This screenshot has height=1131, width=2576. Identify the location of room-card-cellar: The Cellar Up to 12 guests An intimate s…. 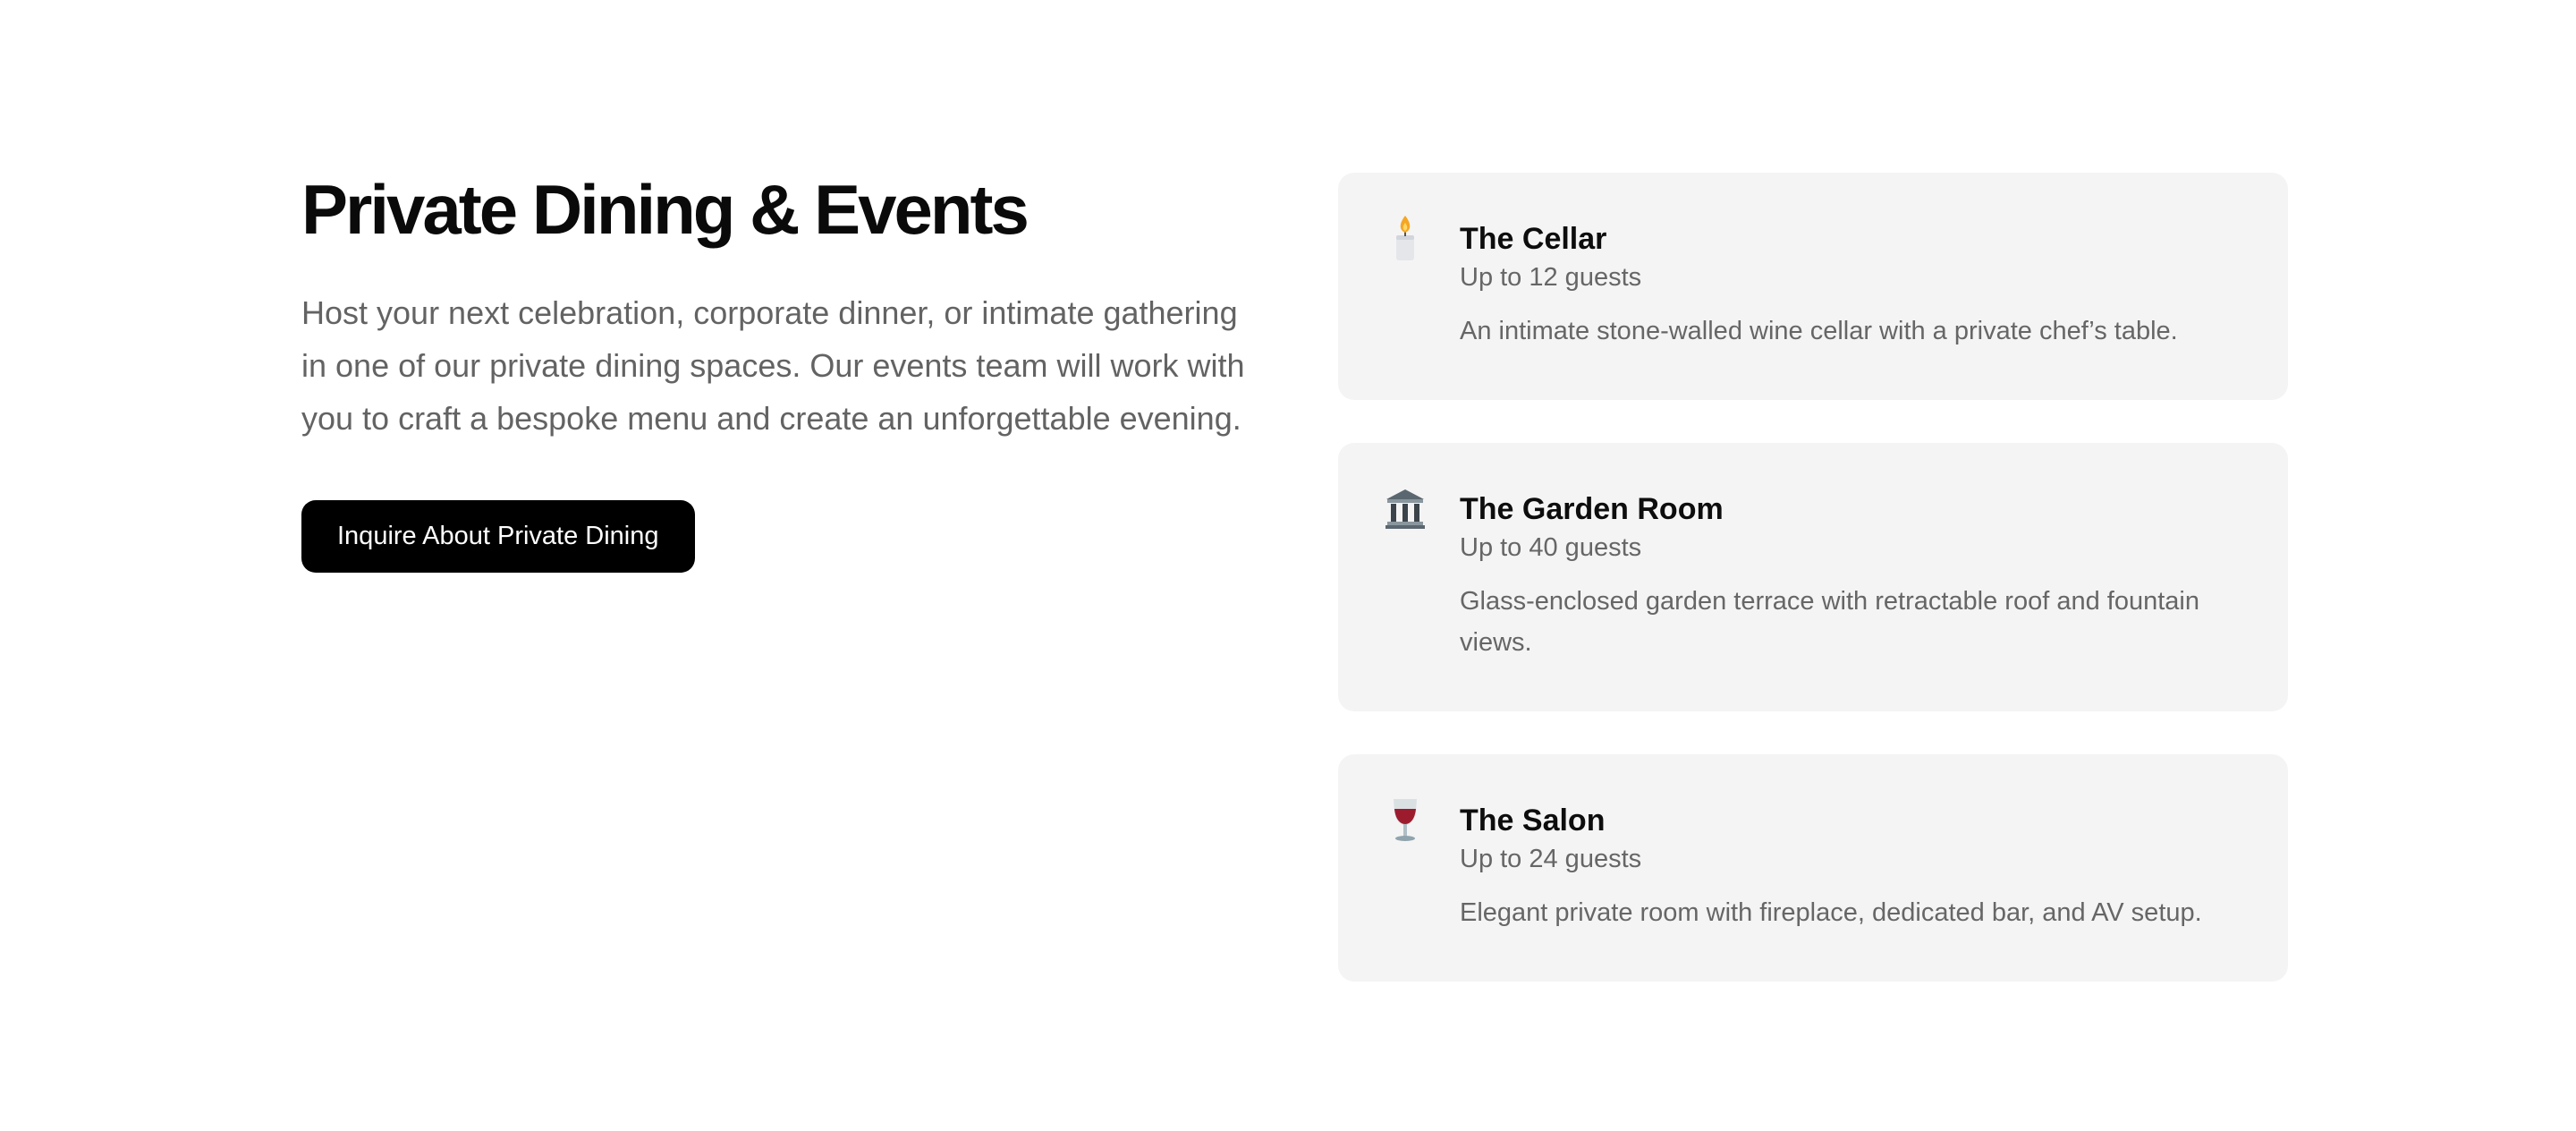
(1813, 286).